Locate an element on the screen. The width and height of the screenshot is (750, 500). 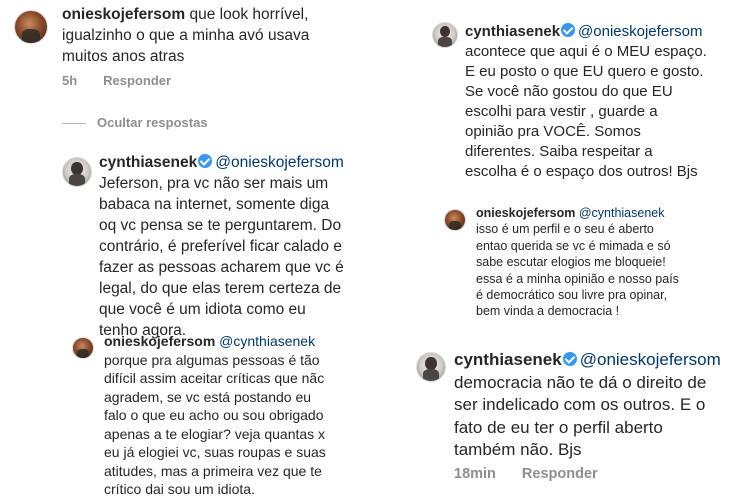
comment-line: ser indelicado com os outros. E o is located at coordinates (580, 404).